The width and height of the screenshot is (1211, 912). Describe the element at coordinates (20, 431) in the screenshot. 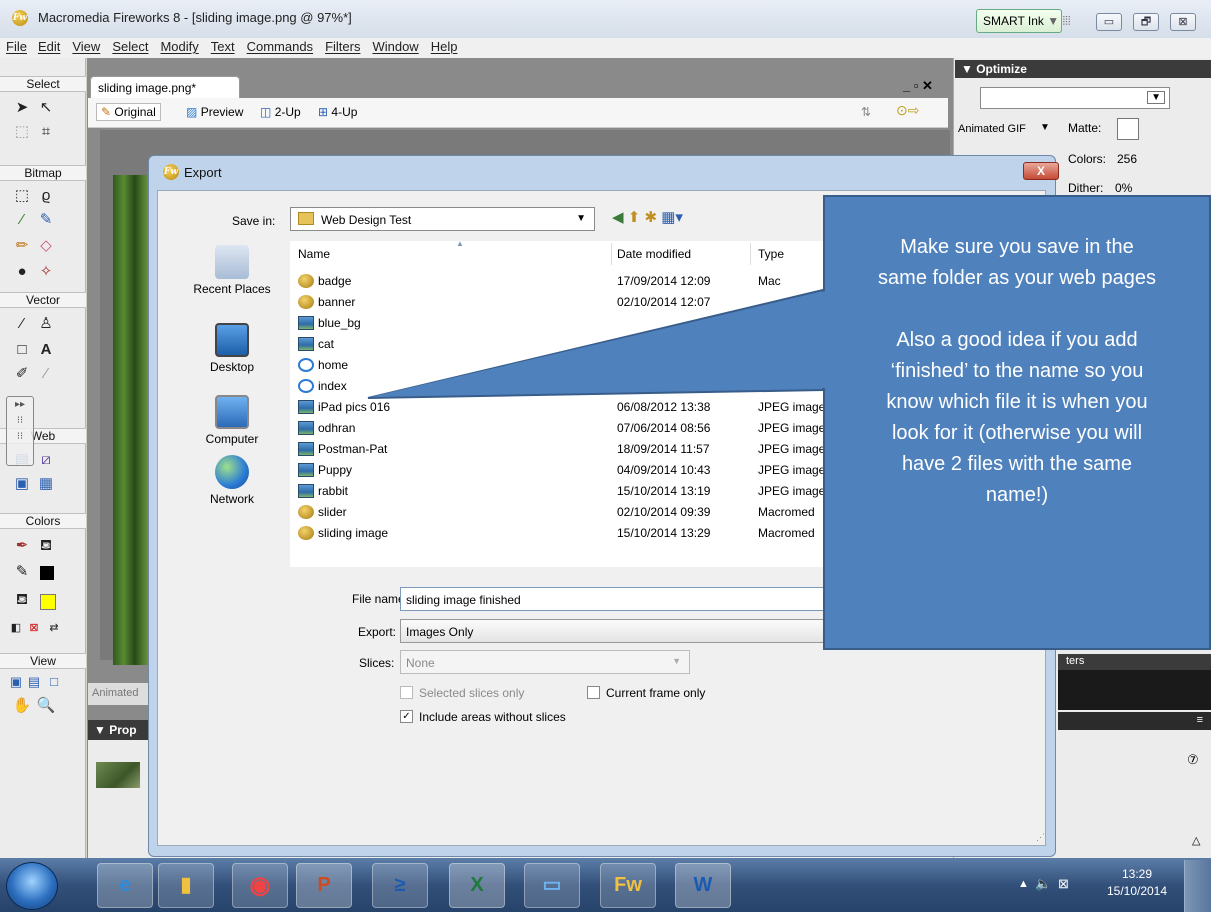

I see `panel-drag-handle-icon: ▸▸ ⁝⁝ ⁝⁝` at that location.